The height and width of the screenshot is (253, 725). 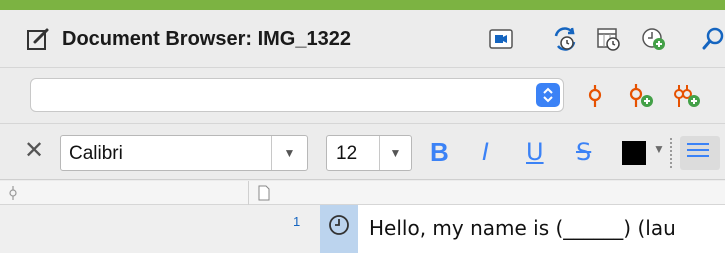 What do you see at coordinates (641, 96) in the screenshot?
I see `add-code-icon` at bounding box center [641, 96].